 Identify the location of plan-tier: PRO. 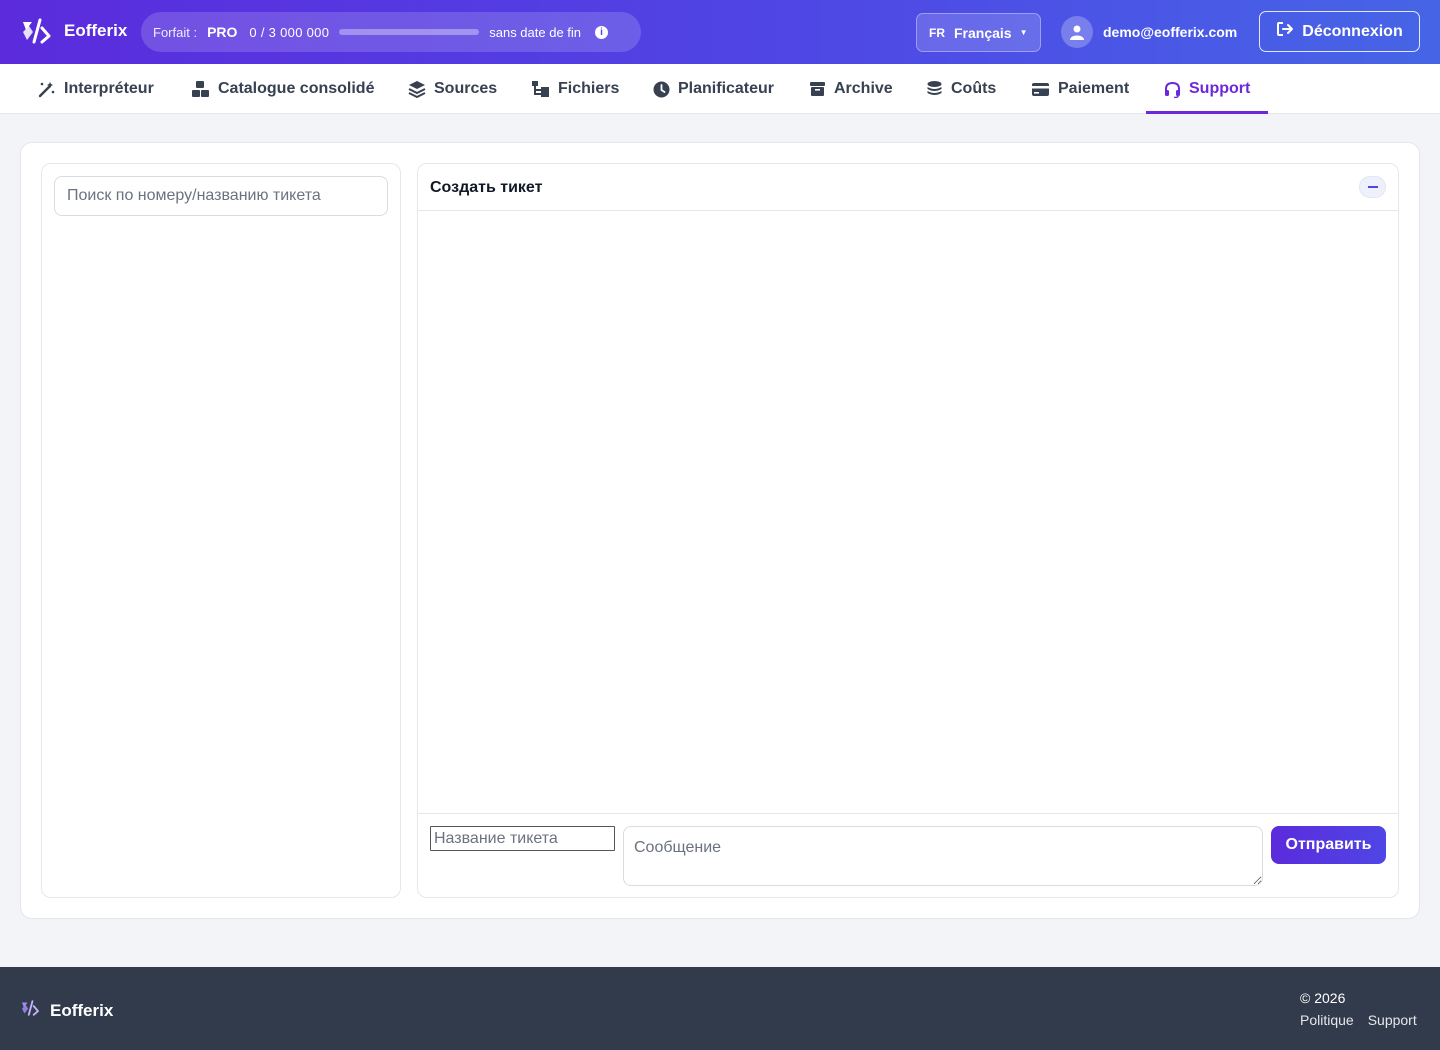
(222, 32).